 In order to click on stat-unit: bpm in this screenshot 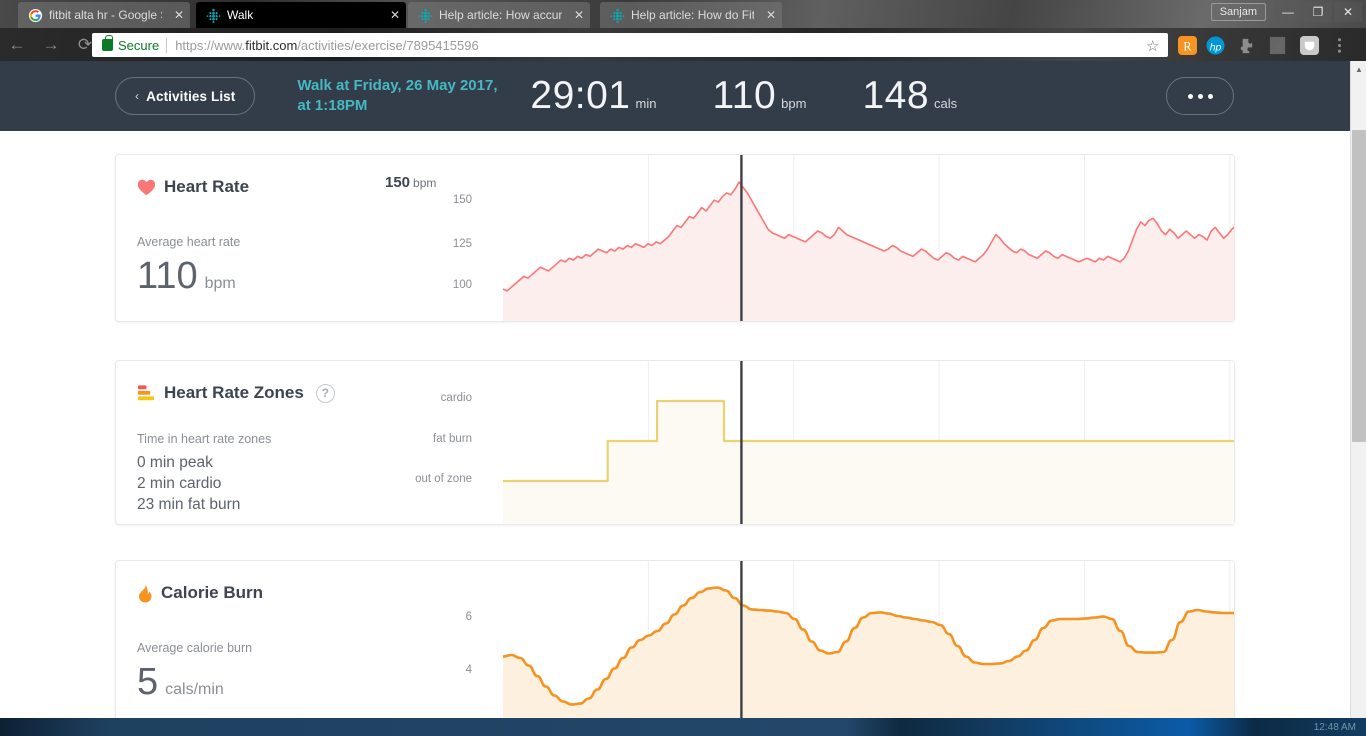, I will do `click(794, 103)`.